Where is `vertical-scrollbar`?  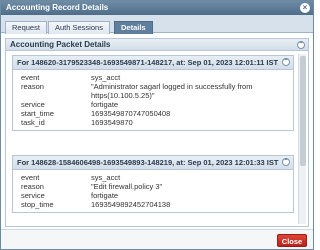 vertical-scrollbar is located at coordinates (302, 139).